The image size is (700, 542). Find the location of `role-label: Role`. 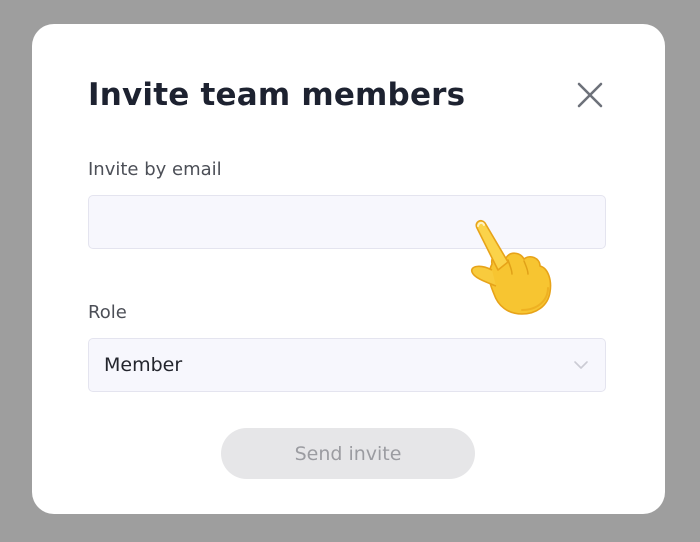

role-label: Role is located at coordinates (107, 312).